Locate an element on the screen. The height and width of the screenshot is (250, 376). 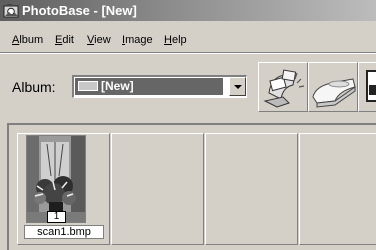
menu-view: View is located at coordinates (99, 40).